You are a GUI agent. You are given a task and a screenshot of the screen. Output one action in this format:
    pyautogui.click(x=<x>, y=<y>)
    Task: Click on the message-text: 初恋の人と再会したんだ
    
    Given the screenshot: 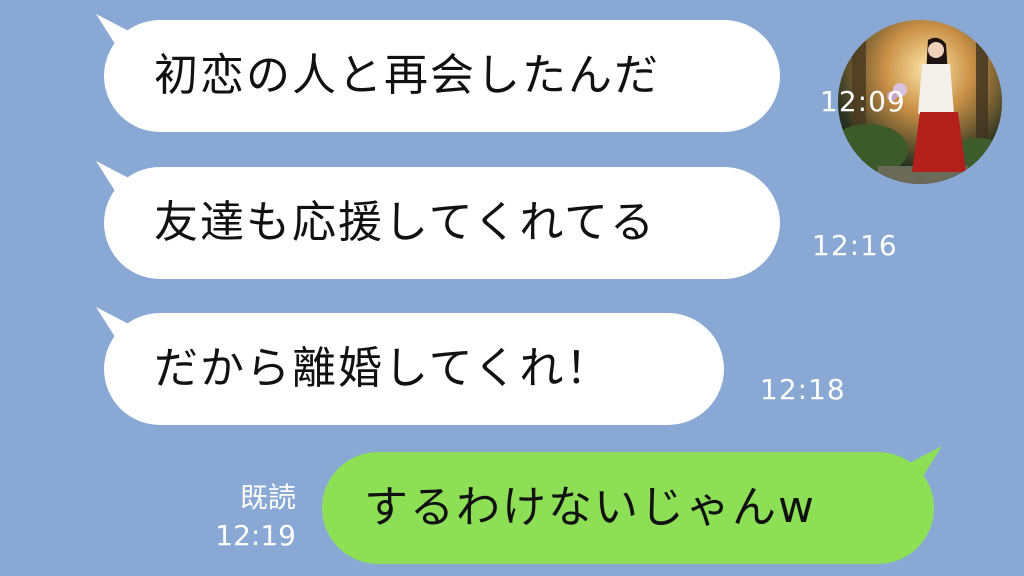 What is the action you would take?
    pyautogui.click(x=407, y=75)
    